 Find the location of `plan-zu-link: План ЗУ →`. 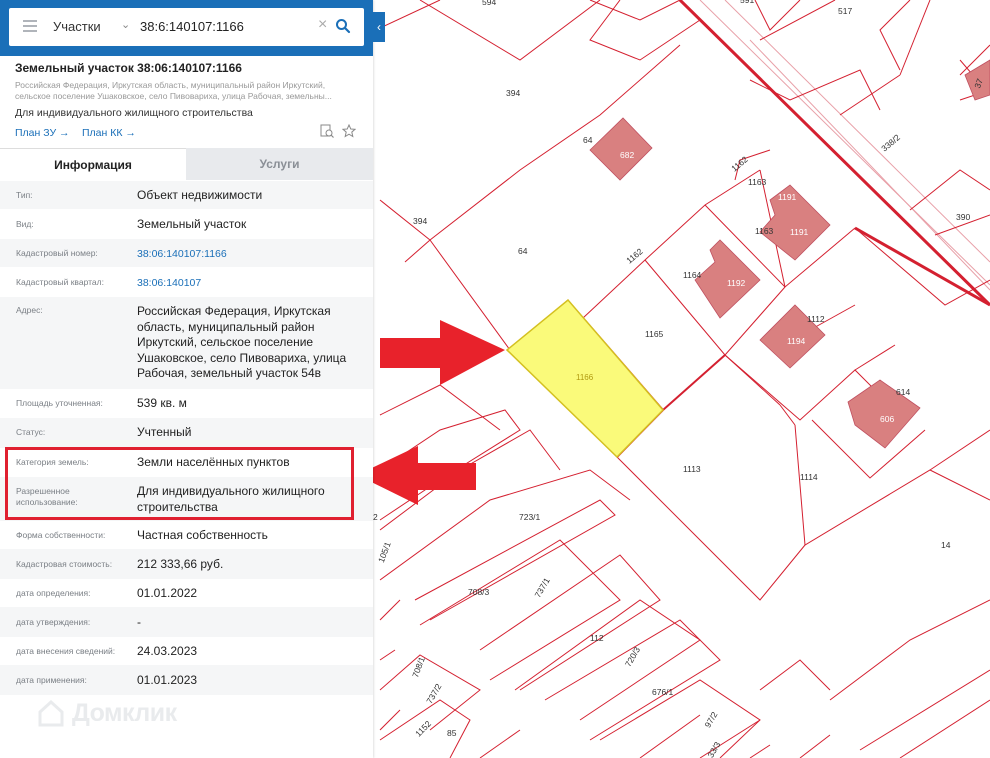

plan-zu-link: План ЗУ → is located at coordinates (42, 133).